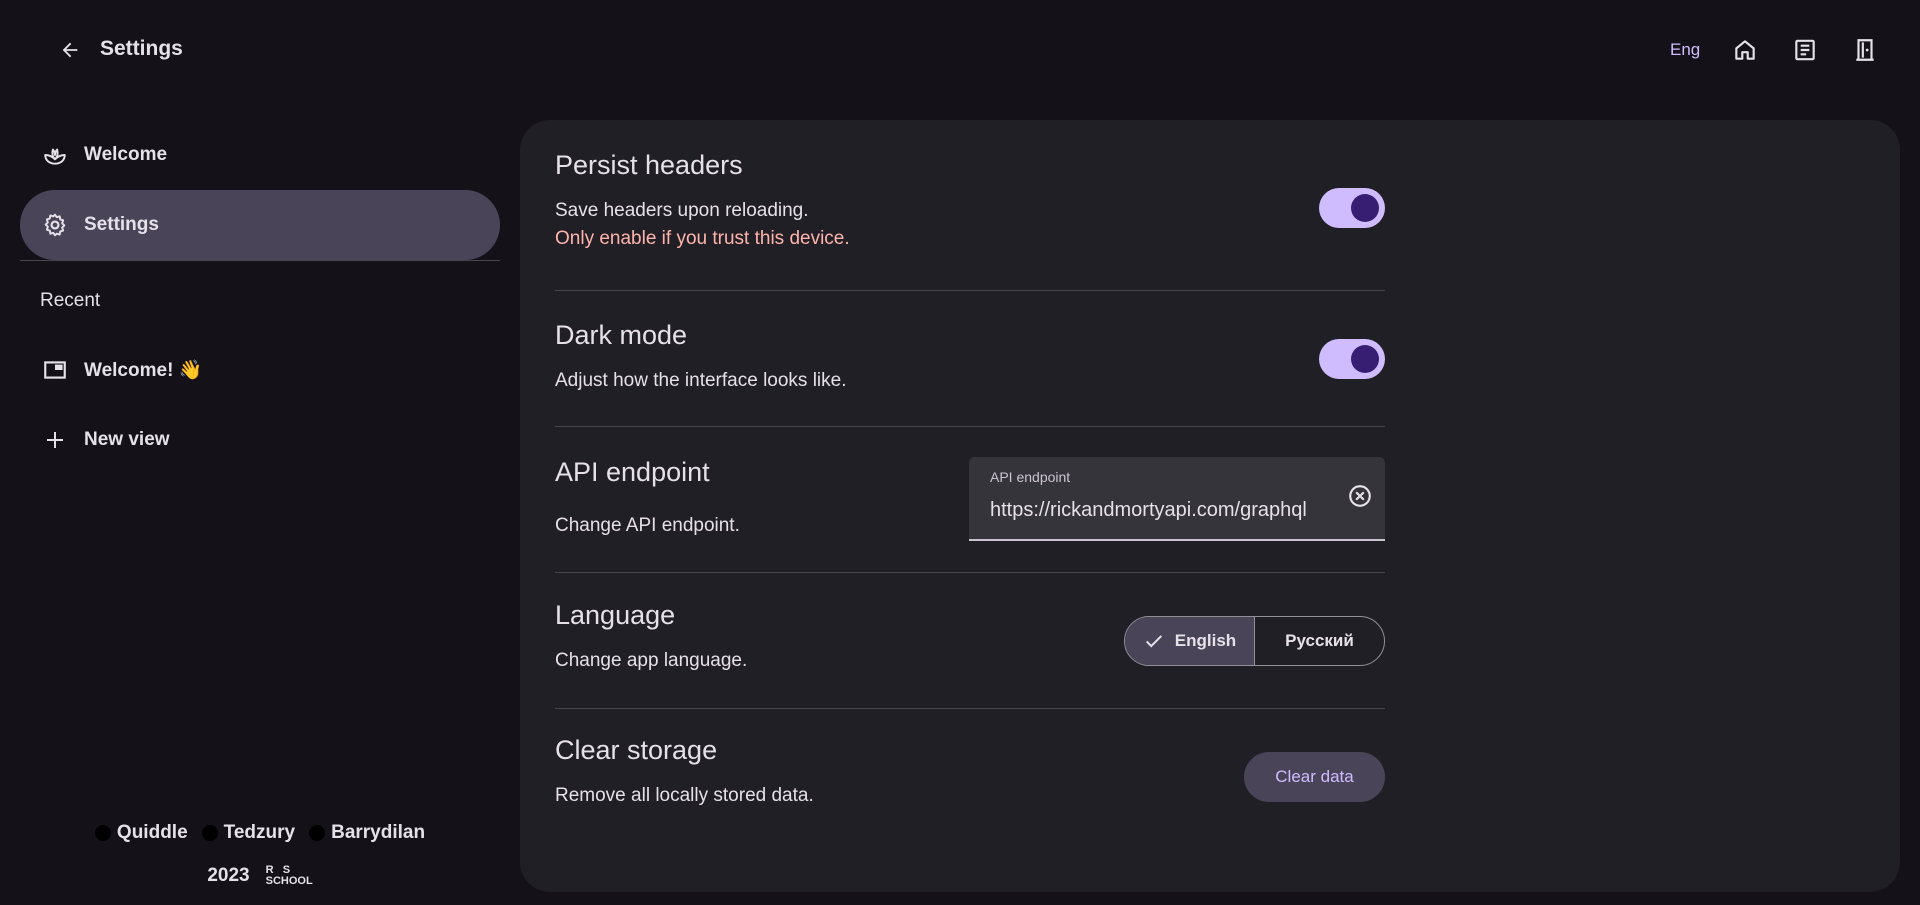 Image resolution: width=1920 pixels, height=905 pixels. I want to click on option-label: Русский, so click(1319, 640).